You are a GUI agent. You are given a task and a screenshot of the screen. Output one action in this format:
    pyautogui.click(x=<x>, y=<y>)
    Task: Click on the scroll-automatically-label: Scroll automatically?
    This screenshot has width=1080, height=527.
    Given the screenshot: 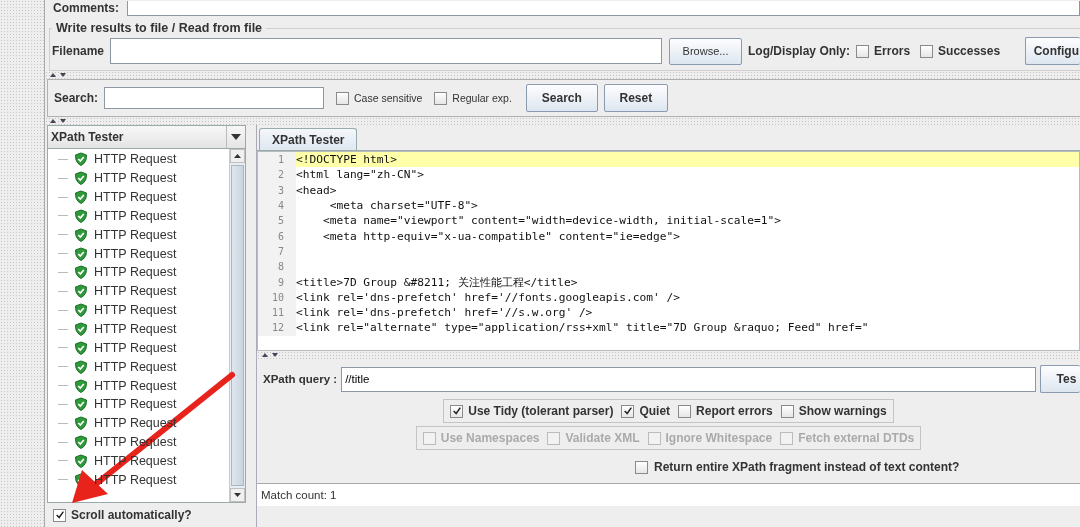 What is the action you would take?
    pyautogui.click(x=131, y=515)
    